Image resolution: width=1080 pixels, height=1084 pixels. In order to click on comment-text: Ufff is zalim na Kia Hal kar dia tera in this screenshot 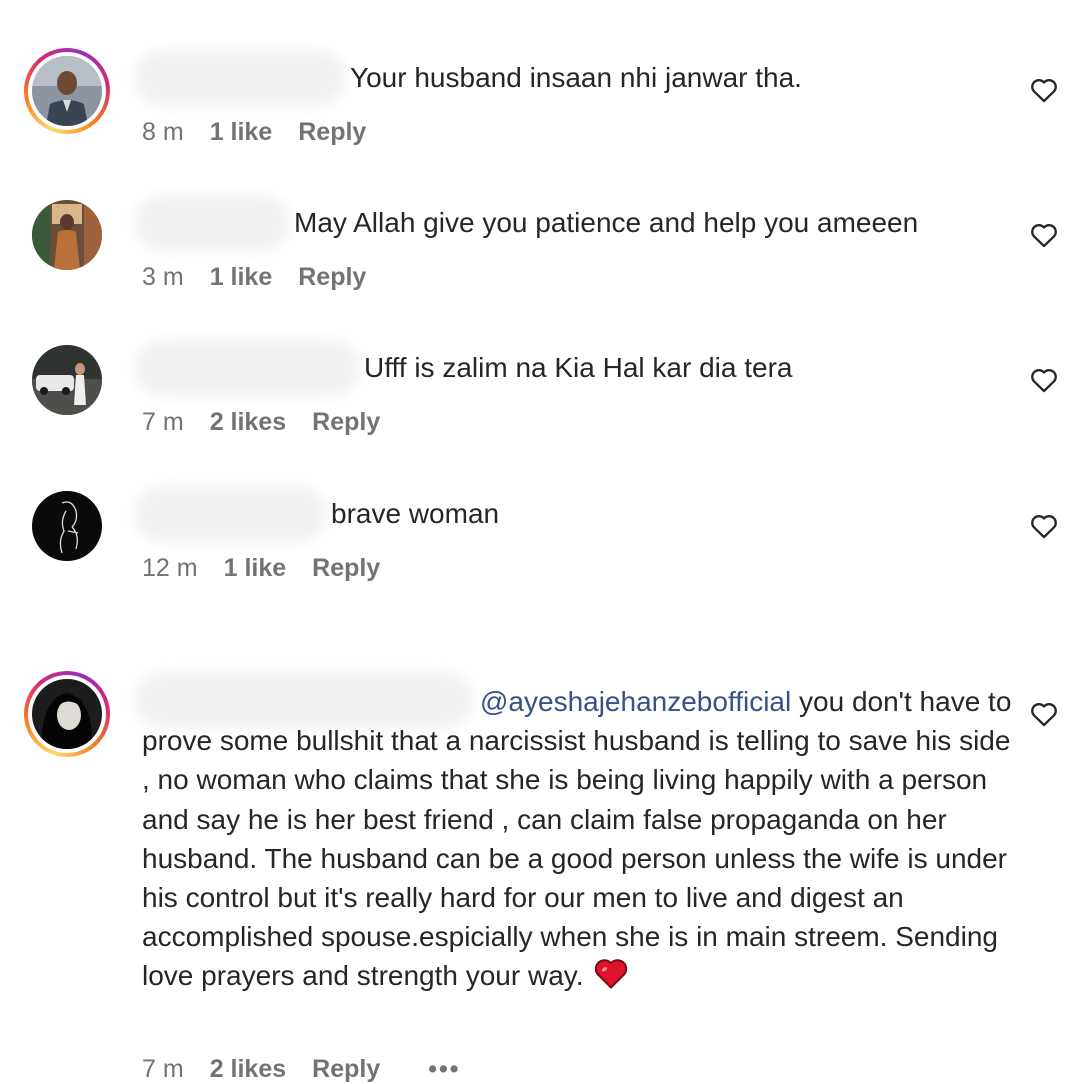, I will do `click(578, 367)`.